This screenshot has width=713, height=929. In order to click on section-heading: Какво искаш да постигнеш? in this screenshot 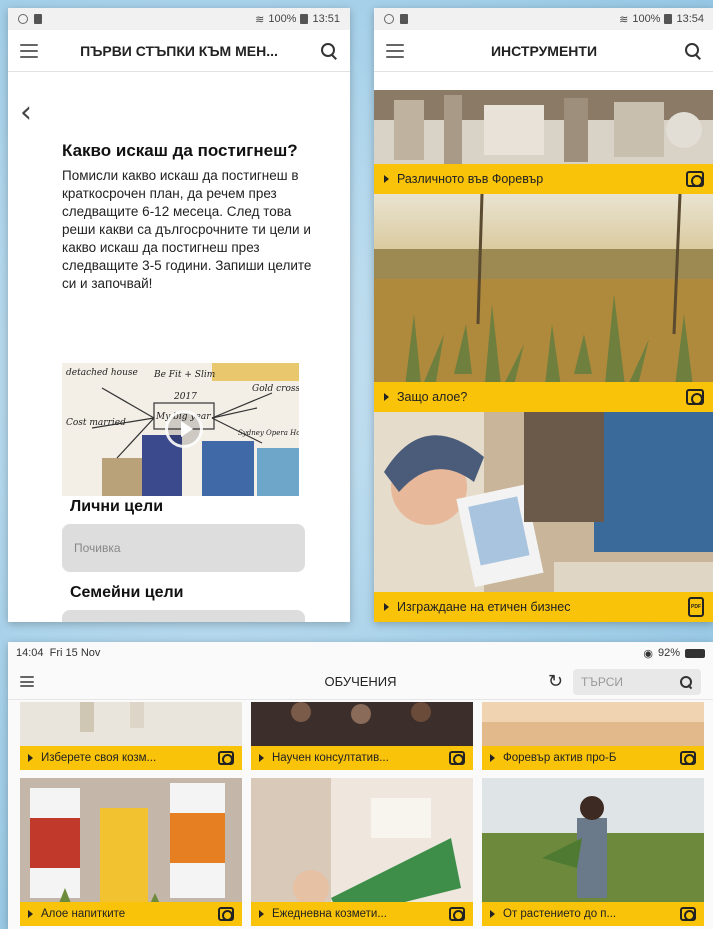, I will do `click(180, 150)`.